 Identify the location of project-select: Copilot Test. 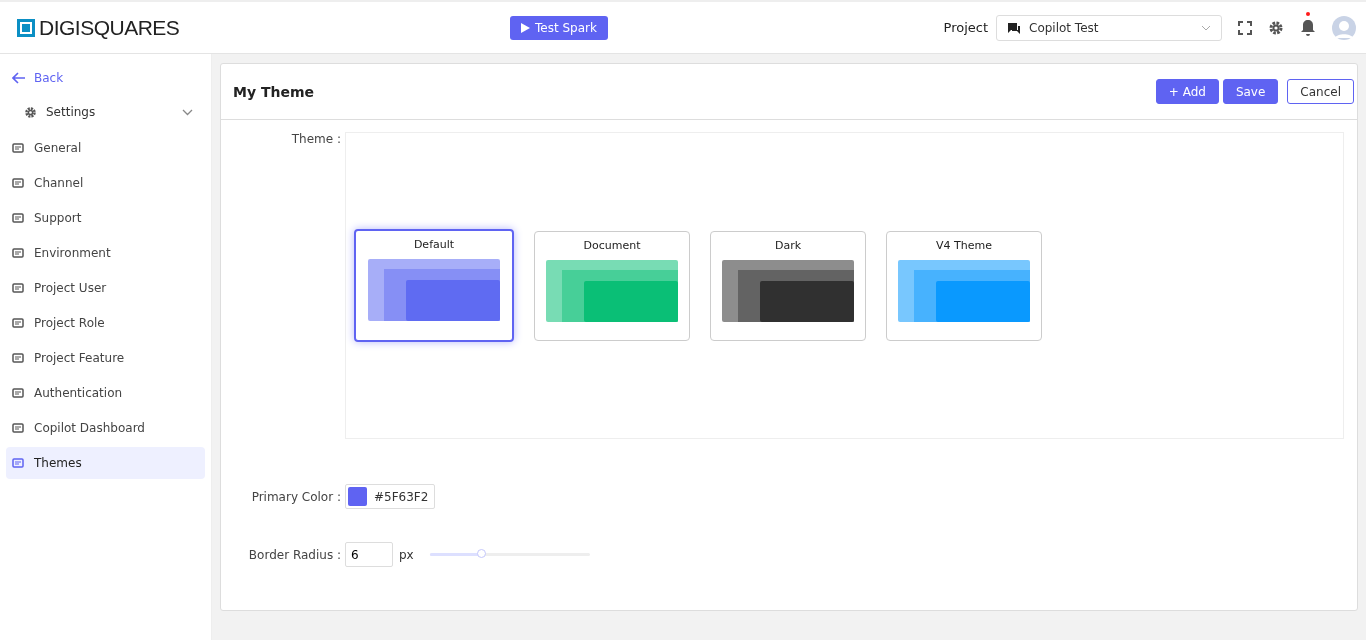
(1109, 27).